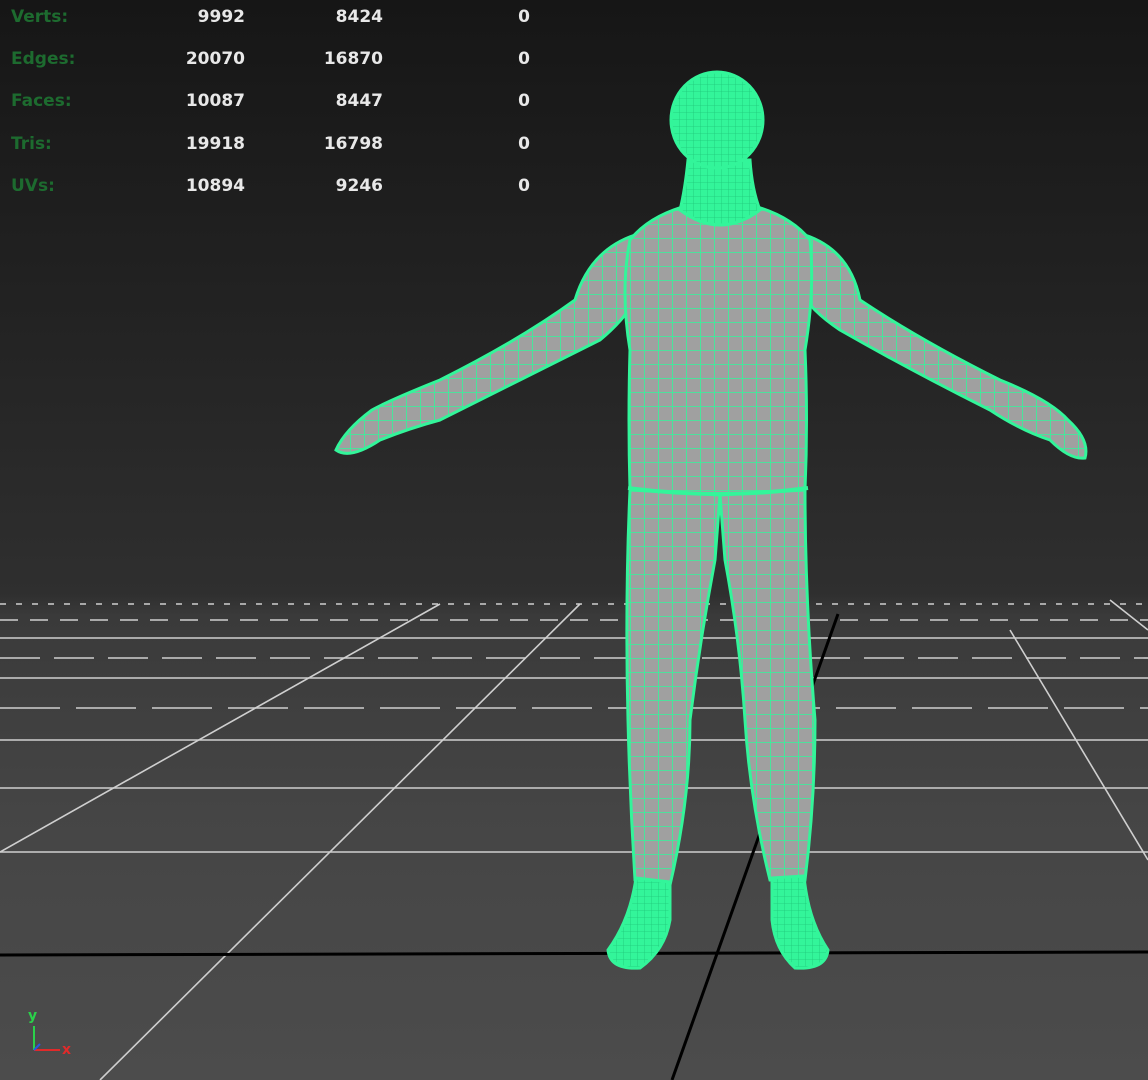 Image resolution: width=1148 pixels, height=1080 pixels. I want to click on stat-label: Verts:, so click(40, 17).